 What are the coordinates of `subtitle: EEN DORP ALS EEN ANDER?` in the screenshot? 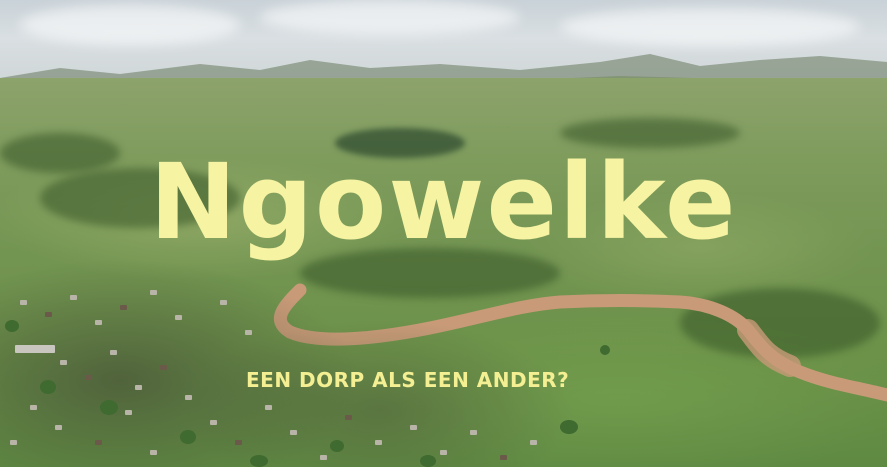 It's located at (408, 380).